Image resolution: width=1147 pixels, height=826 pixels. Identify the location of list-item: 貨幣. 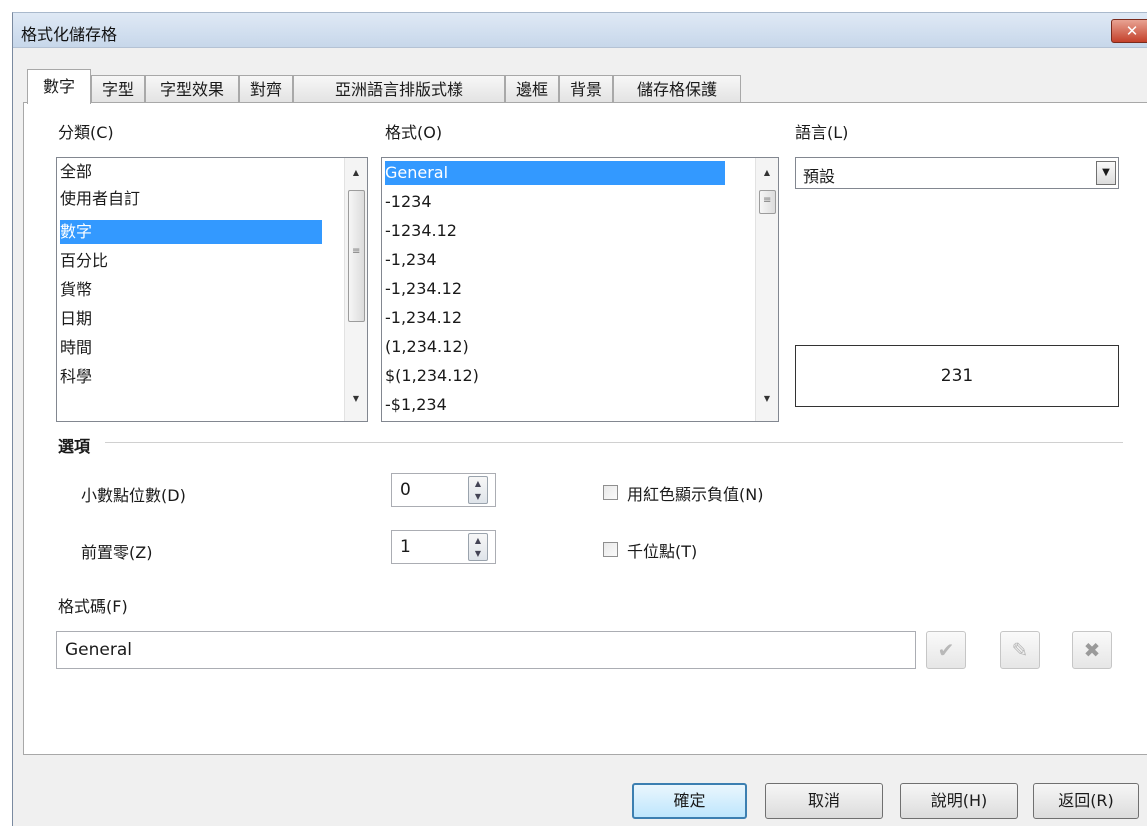
(76, 290).